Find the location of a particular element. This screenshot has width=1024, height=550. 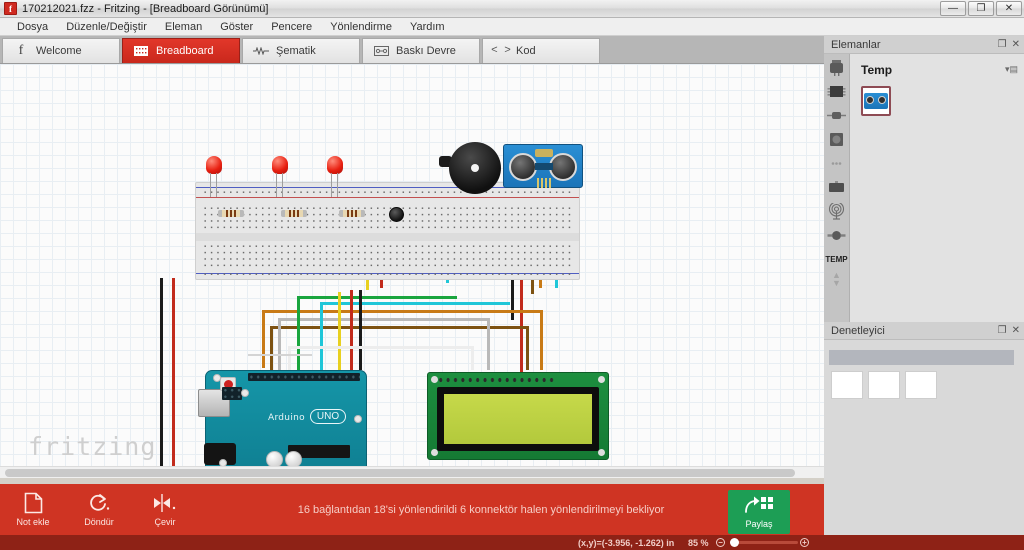

parts-panel-header: Elemanlar ❐ ✕ is located at coordinates (924, 45).